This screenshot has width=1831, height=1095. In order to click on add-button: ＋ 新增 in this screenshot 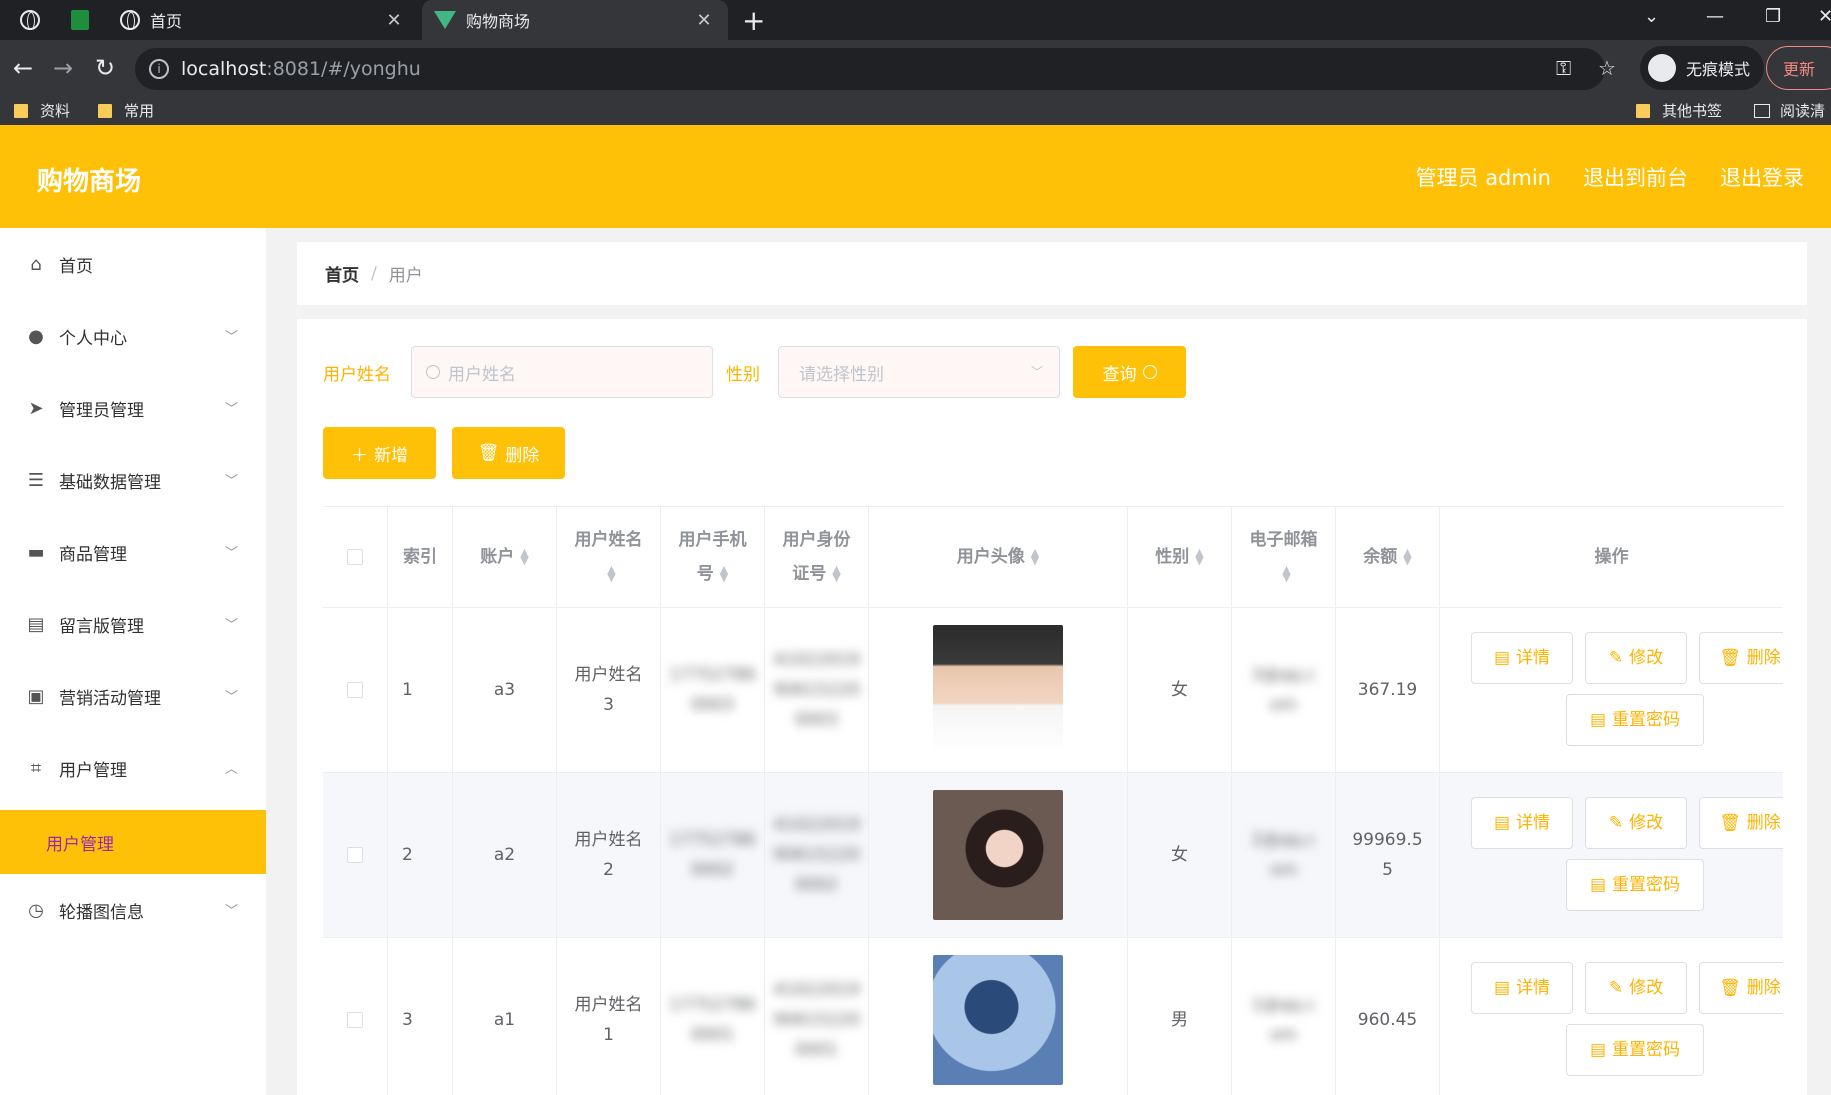, I will do `click(379, 453)`.